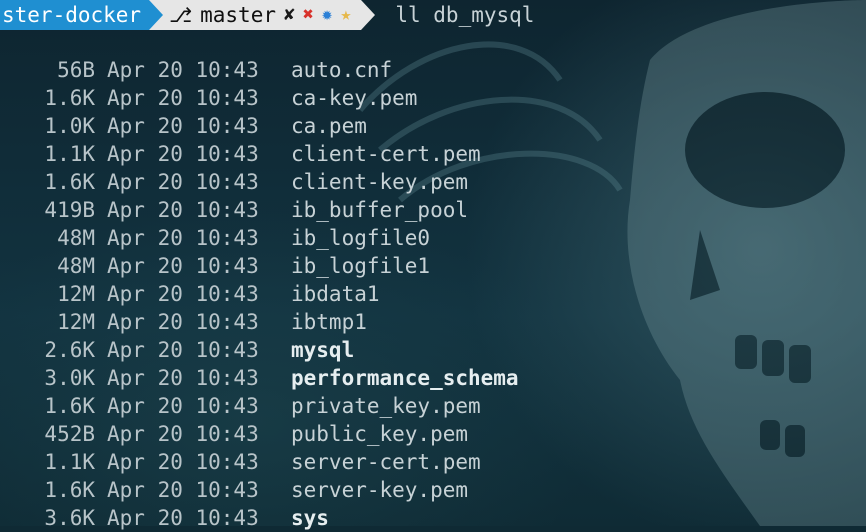 This screenshot has width=866, height=532. I want to click on list-item: 3.0K Apr 20 10:43 performance_schema, so click(259, 378).